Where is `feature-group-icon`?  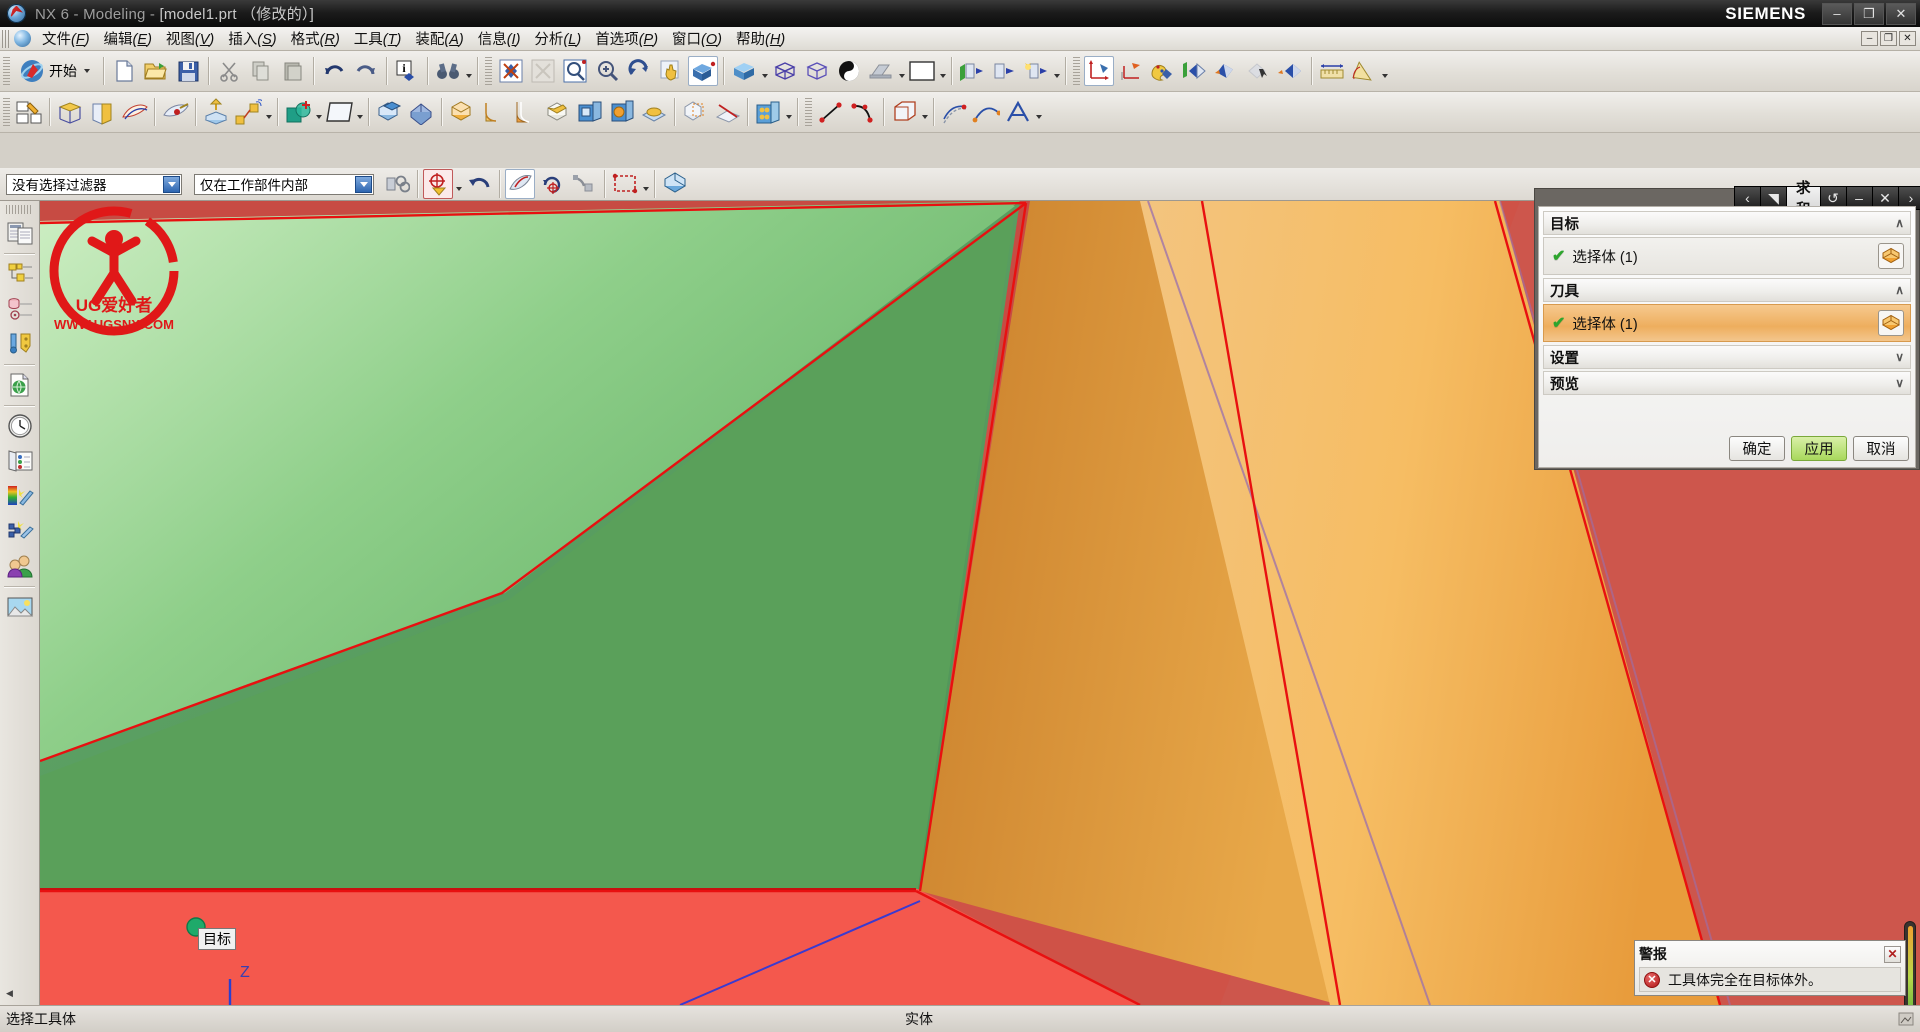 feature-group-icon is located at coordinates (768, 112).